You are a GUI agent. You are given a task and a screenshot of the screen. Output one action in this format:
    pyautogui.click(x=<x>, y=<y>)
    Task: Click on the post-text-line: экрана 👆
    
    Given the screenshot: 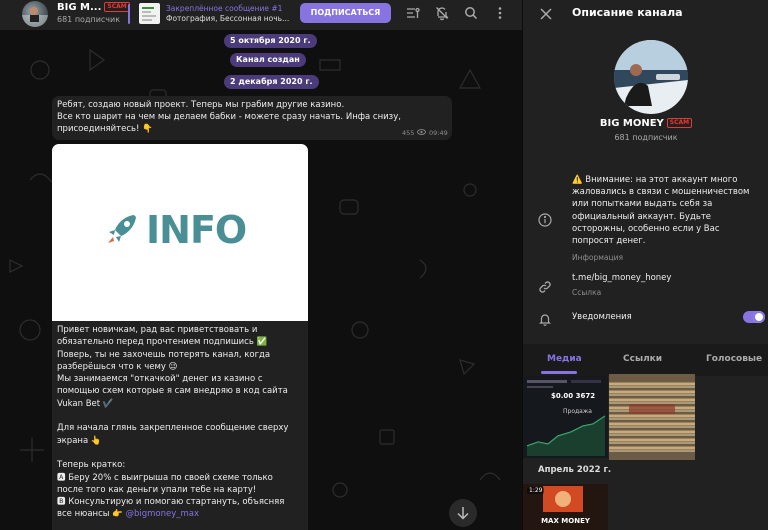 What is the action you would take?
    pyautogui.click(x=79, y=440)
    